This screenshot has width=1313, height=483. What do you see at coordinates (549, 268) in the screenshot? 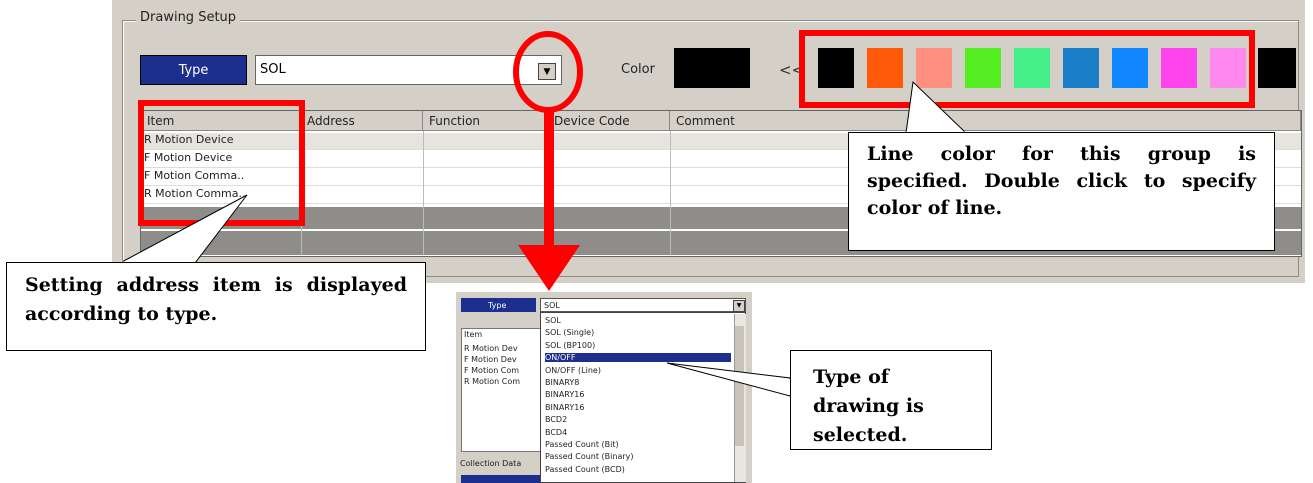
I see `red-arrow-head` at bounding box center [549, 268].